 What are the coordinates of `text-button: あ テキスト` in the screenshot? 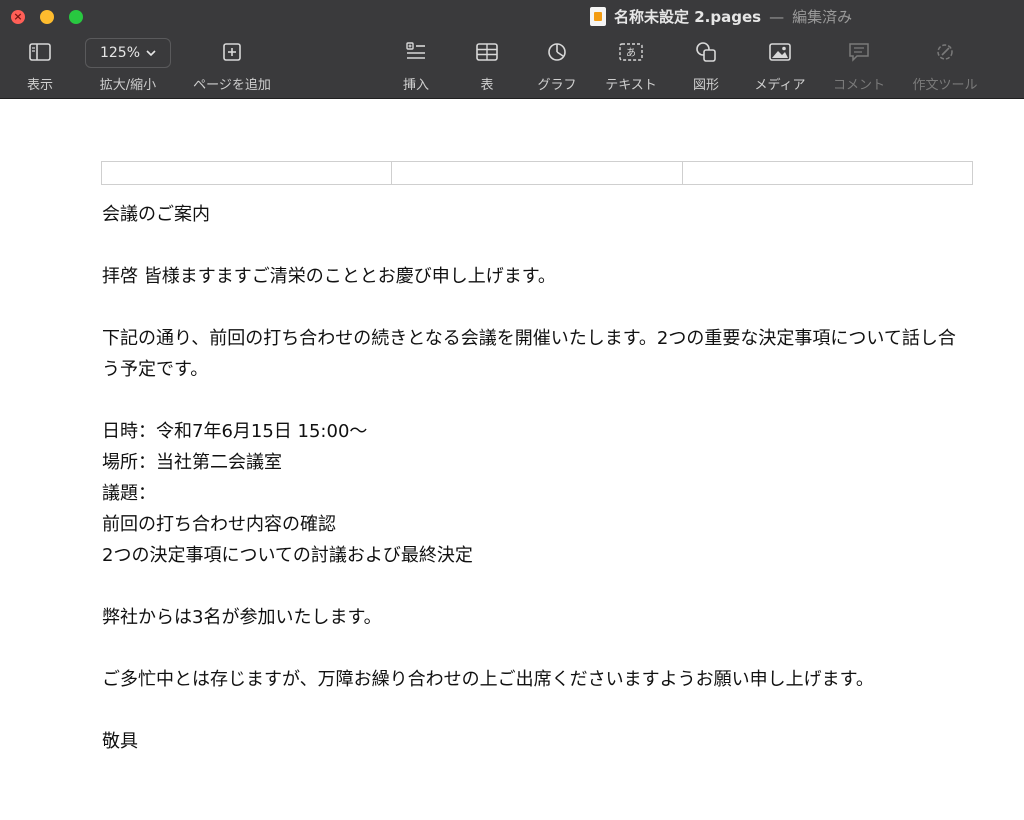 It's located at (631, 65).